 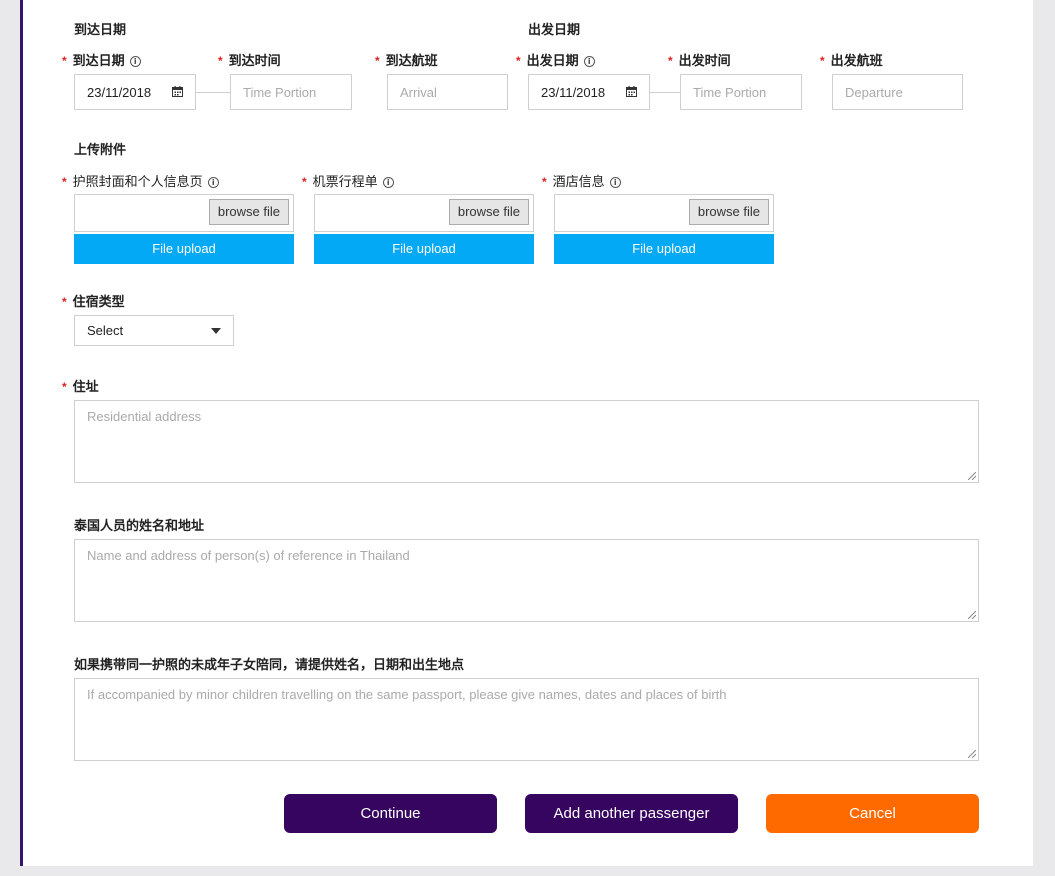 What do you see at coordinates (85, 386) in the screenshot?
I see `address-label-text: 住址` at bounding box center [85, 386].